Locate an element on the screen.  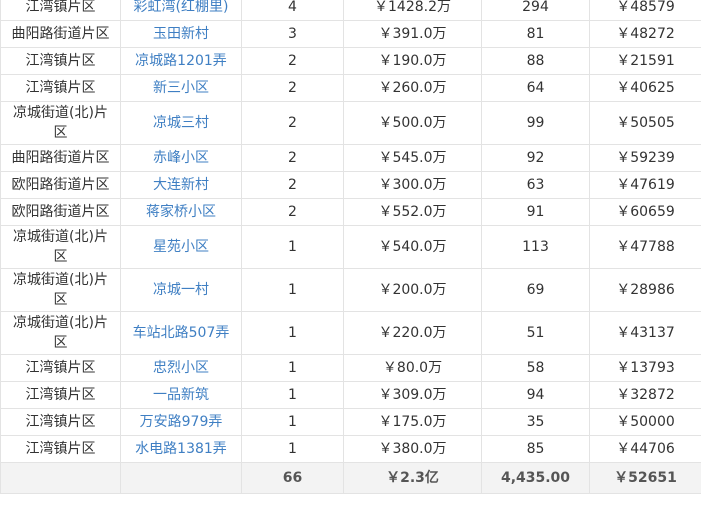
total-price-cell: ￥552.0万 is located at coordinates (412, 212).